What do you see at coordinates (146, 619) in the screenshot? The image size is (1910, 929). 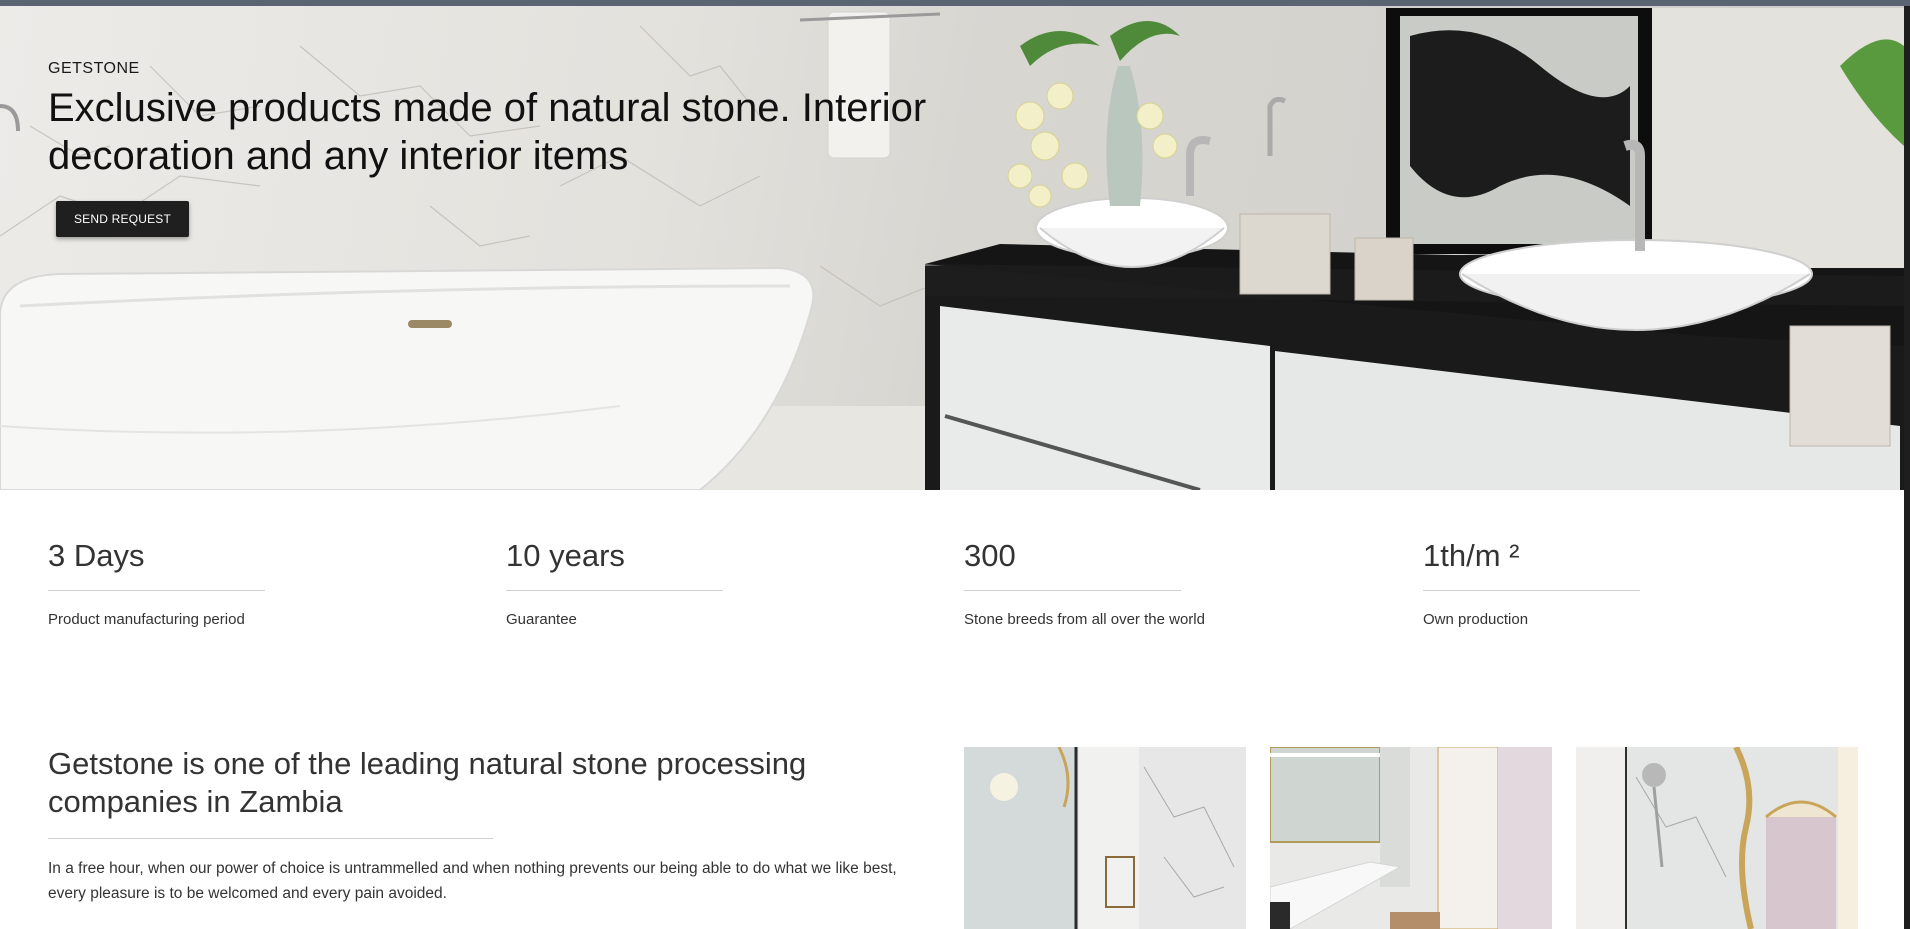 I see `stat-label: Product manufacturing period` at bounding box center [146, 619].